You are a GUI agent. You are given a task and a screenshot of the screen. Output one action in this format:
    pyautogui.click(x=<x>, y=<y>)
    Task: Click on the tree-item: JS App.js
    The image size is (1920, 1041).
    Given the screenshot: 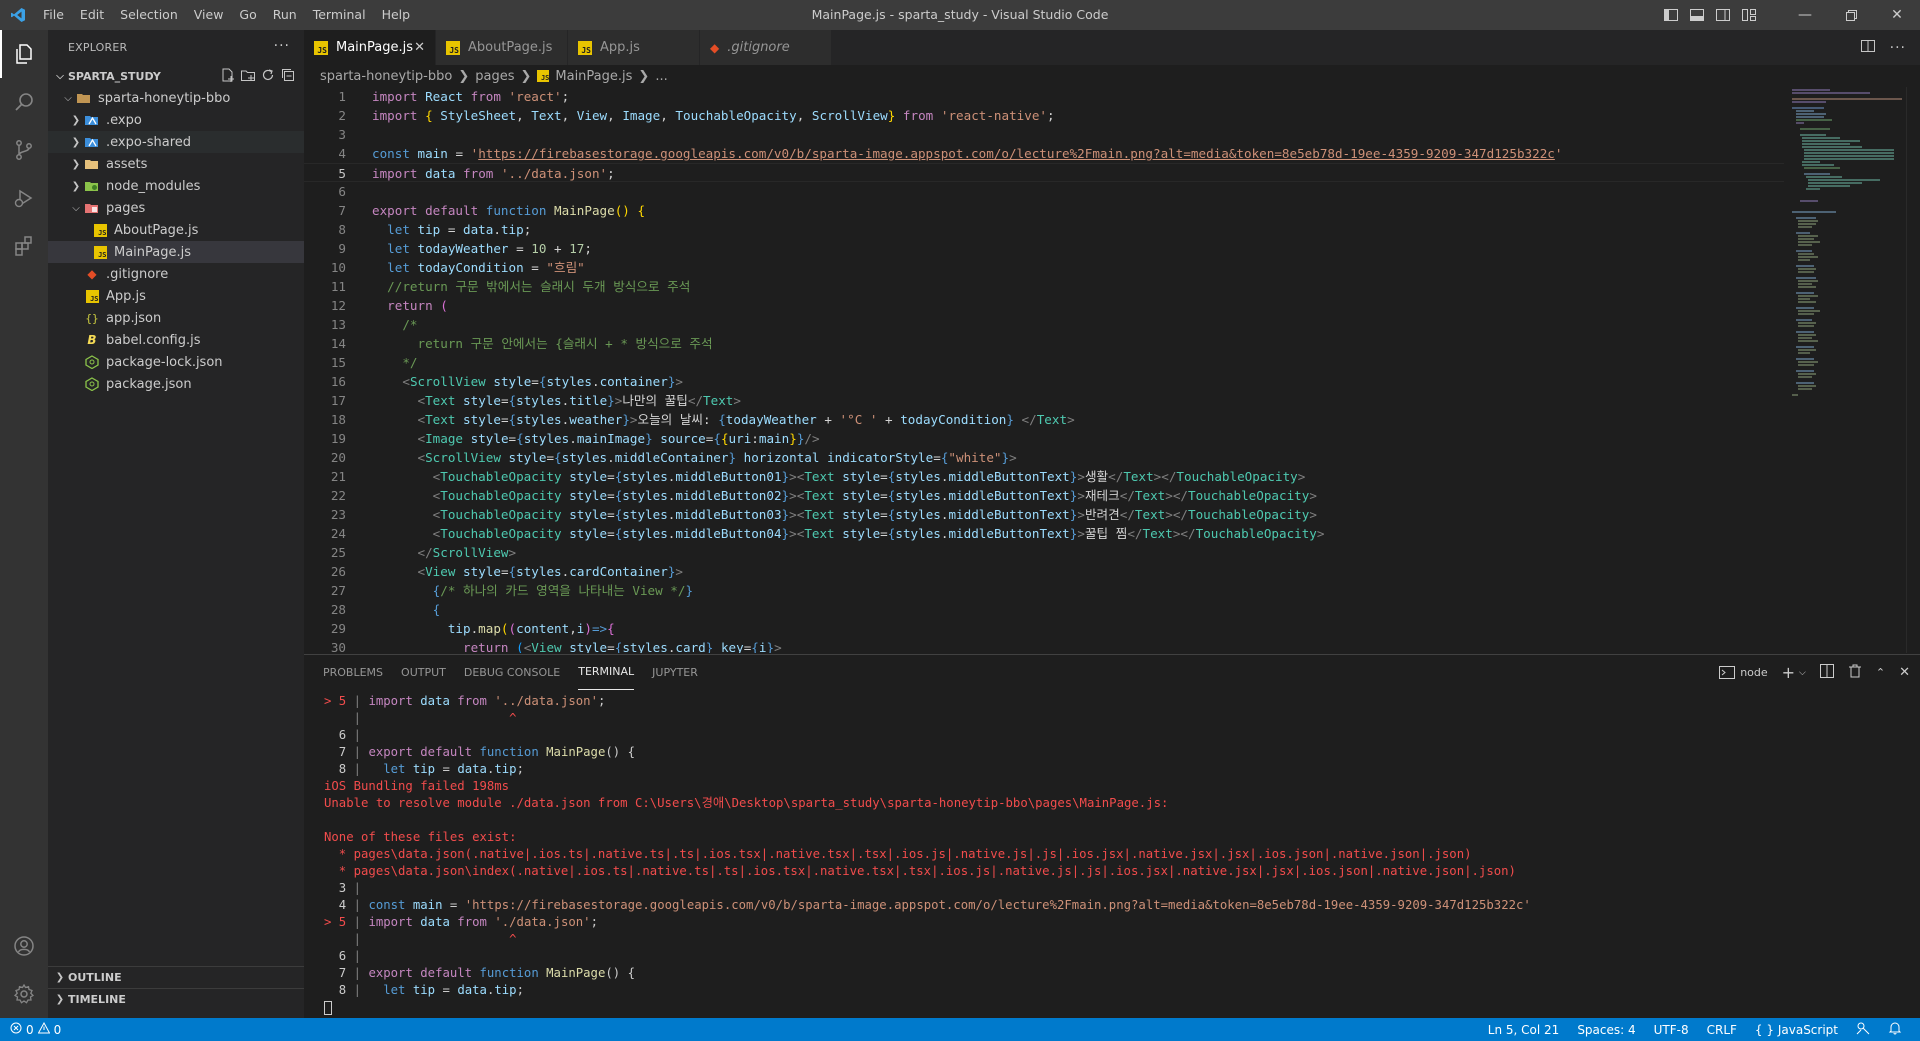 What is the action you would take?
    pyautogui.click(x=176, y=296)
    